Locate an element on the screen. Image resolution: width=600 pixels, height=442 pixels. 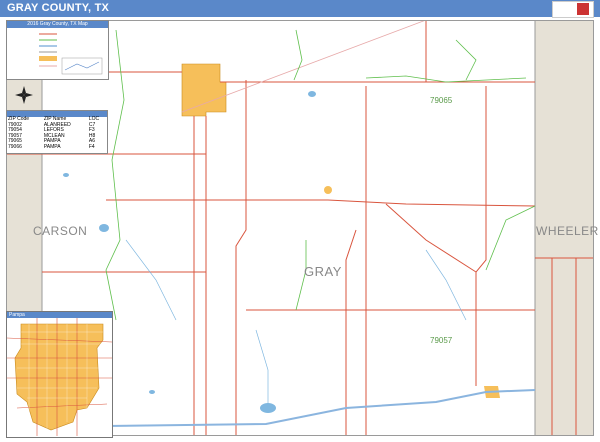
wheeler-county-label: WHEELER is located at coordinates (567, 231).